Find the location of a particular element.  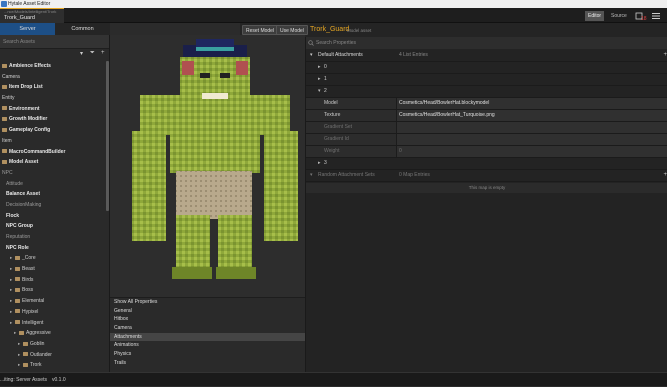

collapse-icon: ▾ is located at coordinates (81, 53).